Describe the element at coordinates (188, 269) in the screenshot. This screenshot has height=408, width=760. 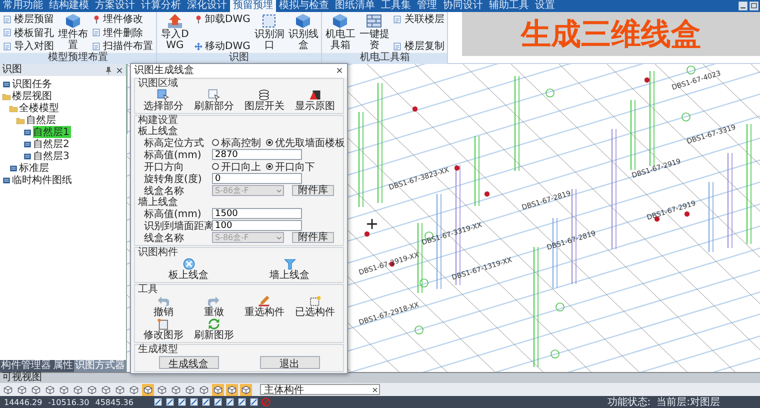
I see `tool-button: 板上线盒` at that location.